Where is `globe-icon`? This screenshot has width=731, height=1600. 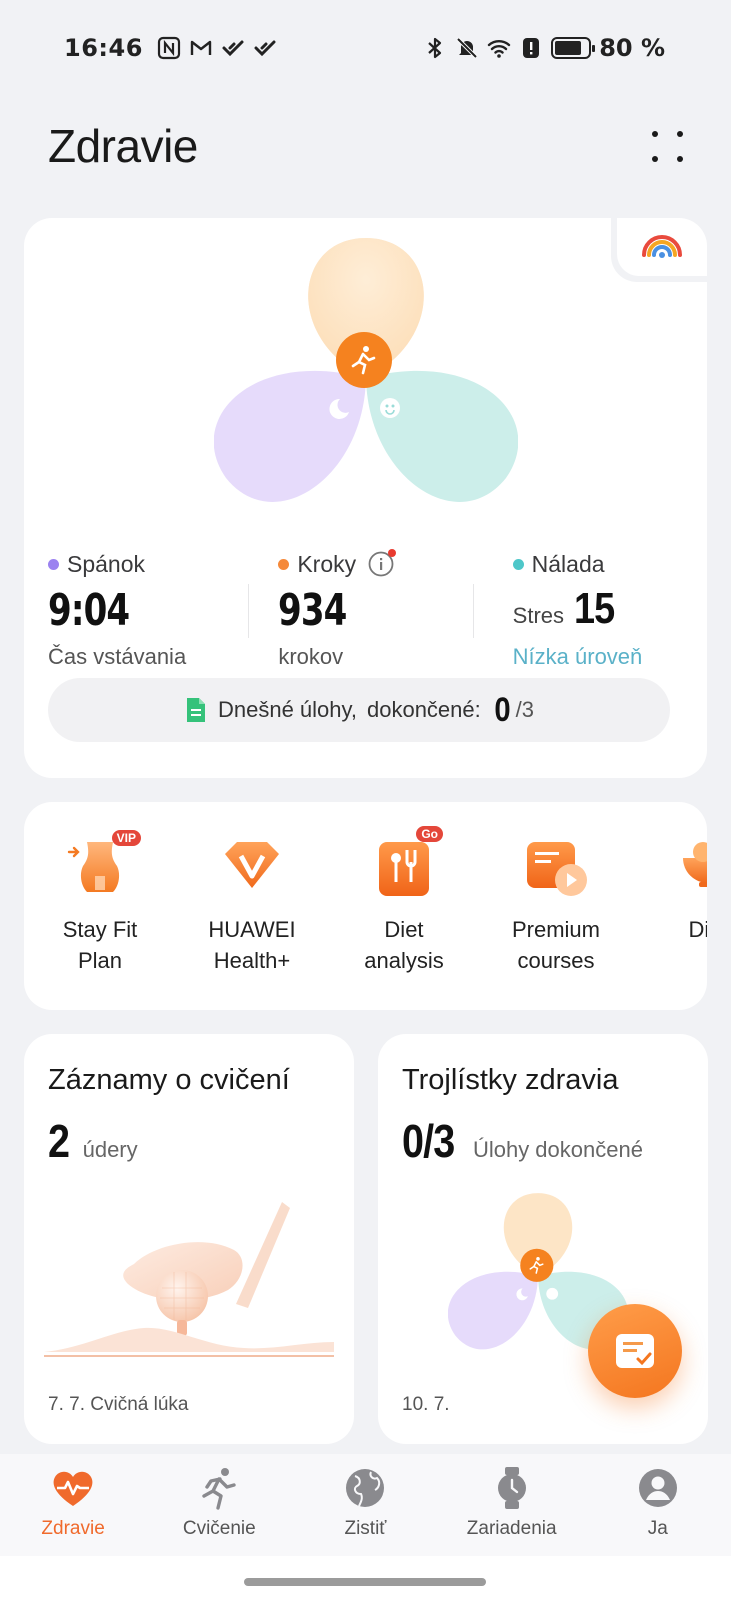 globe-icon is located at coordinates (365, 1488).